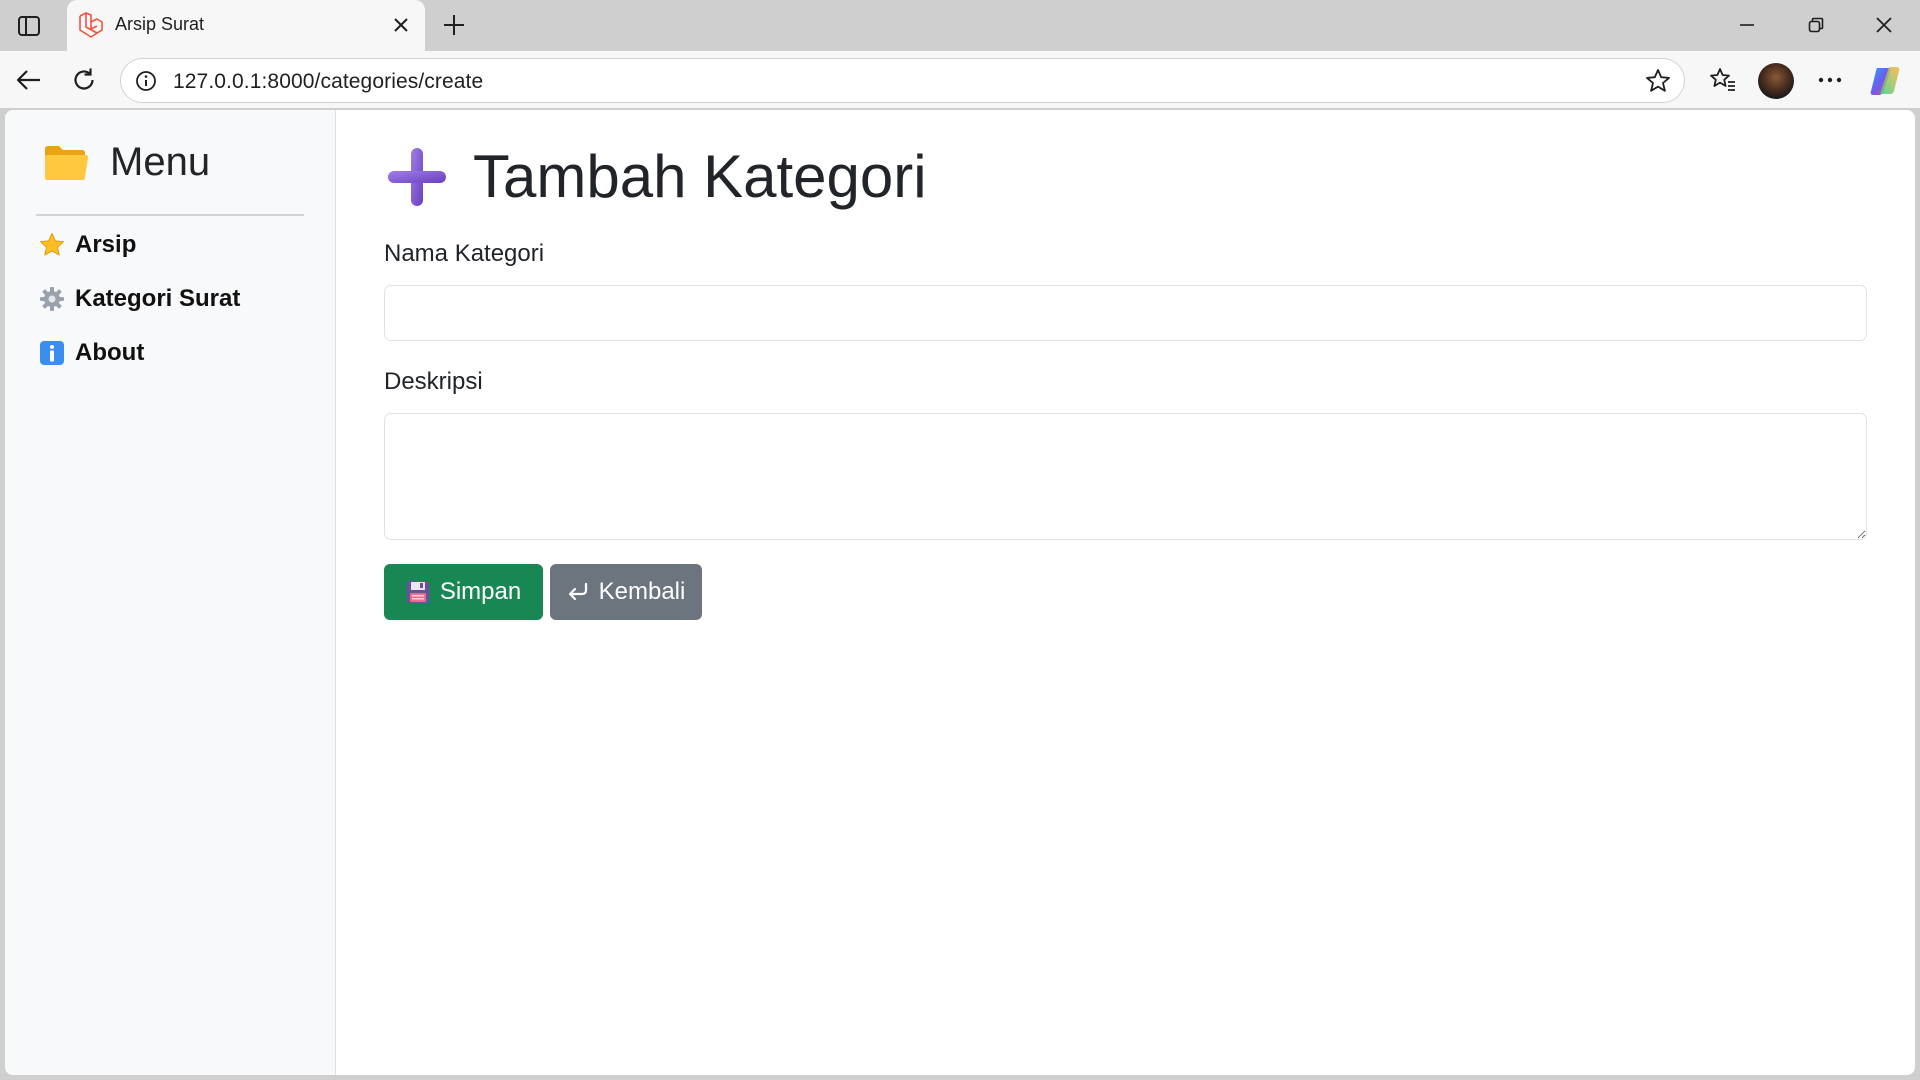  What do you see at coordinates (1884, 25) in the screenshot?
I see `close-window-icon` at bounding box center [1884, 25].